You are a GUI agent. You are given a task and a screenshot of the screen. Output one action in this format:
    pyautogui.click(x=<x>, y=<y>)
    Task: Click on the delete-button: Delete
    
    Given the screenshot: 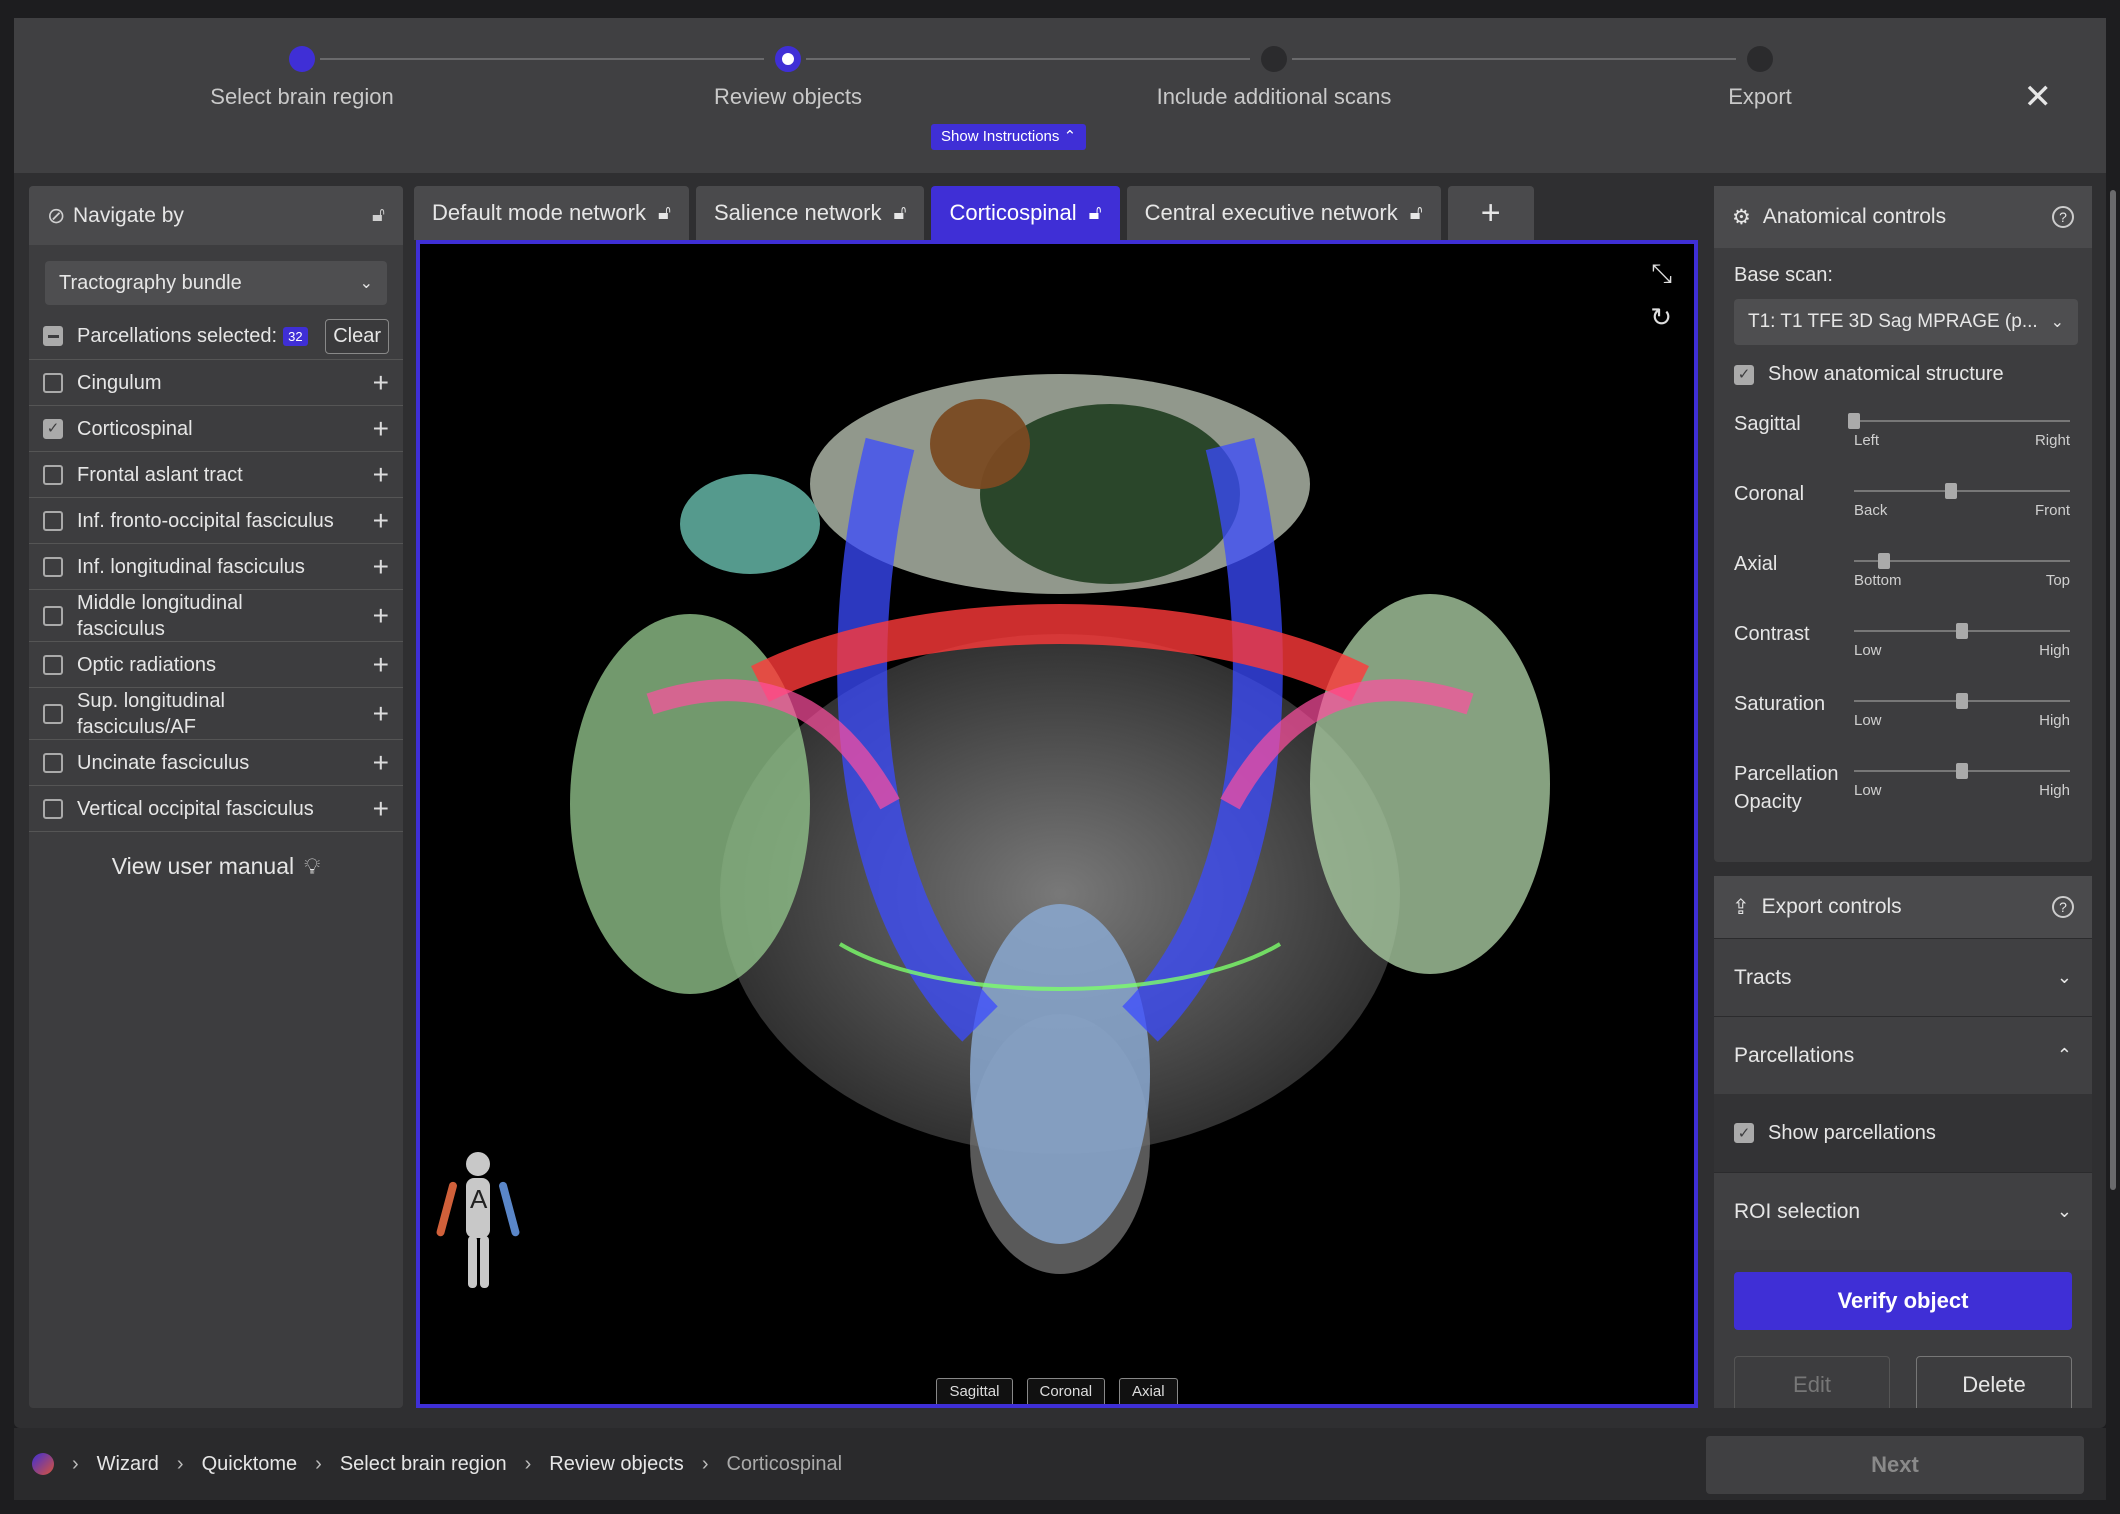 What is the action you would take?
    pyautogui.click(x=1994, y=1382)
    